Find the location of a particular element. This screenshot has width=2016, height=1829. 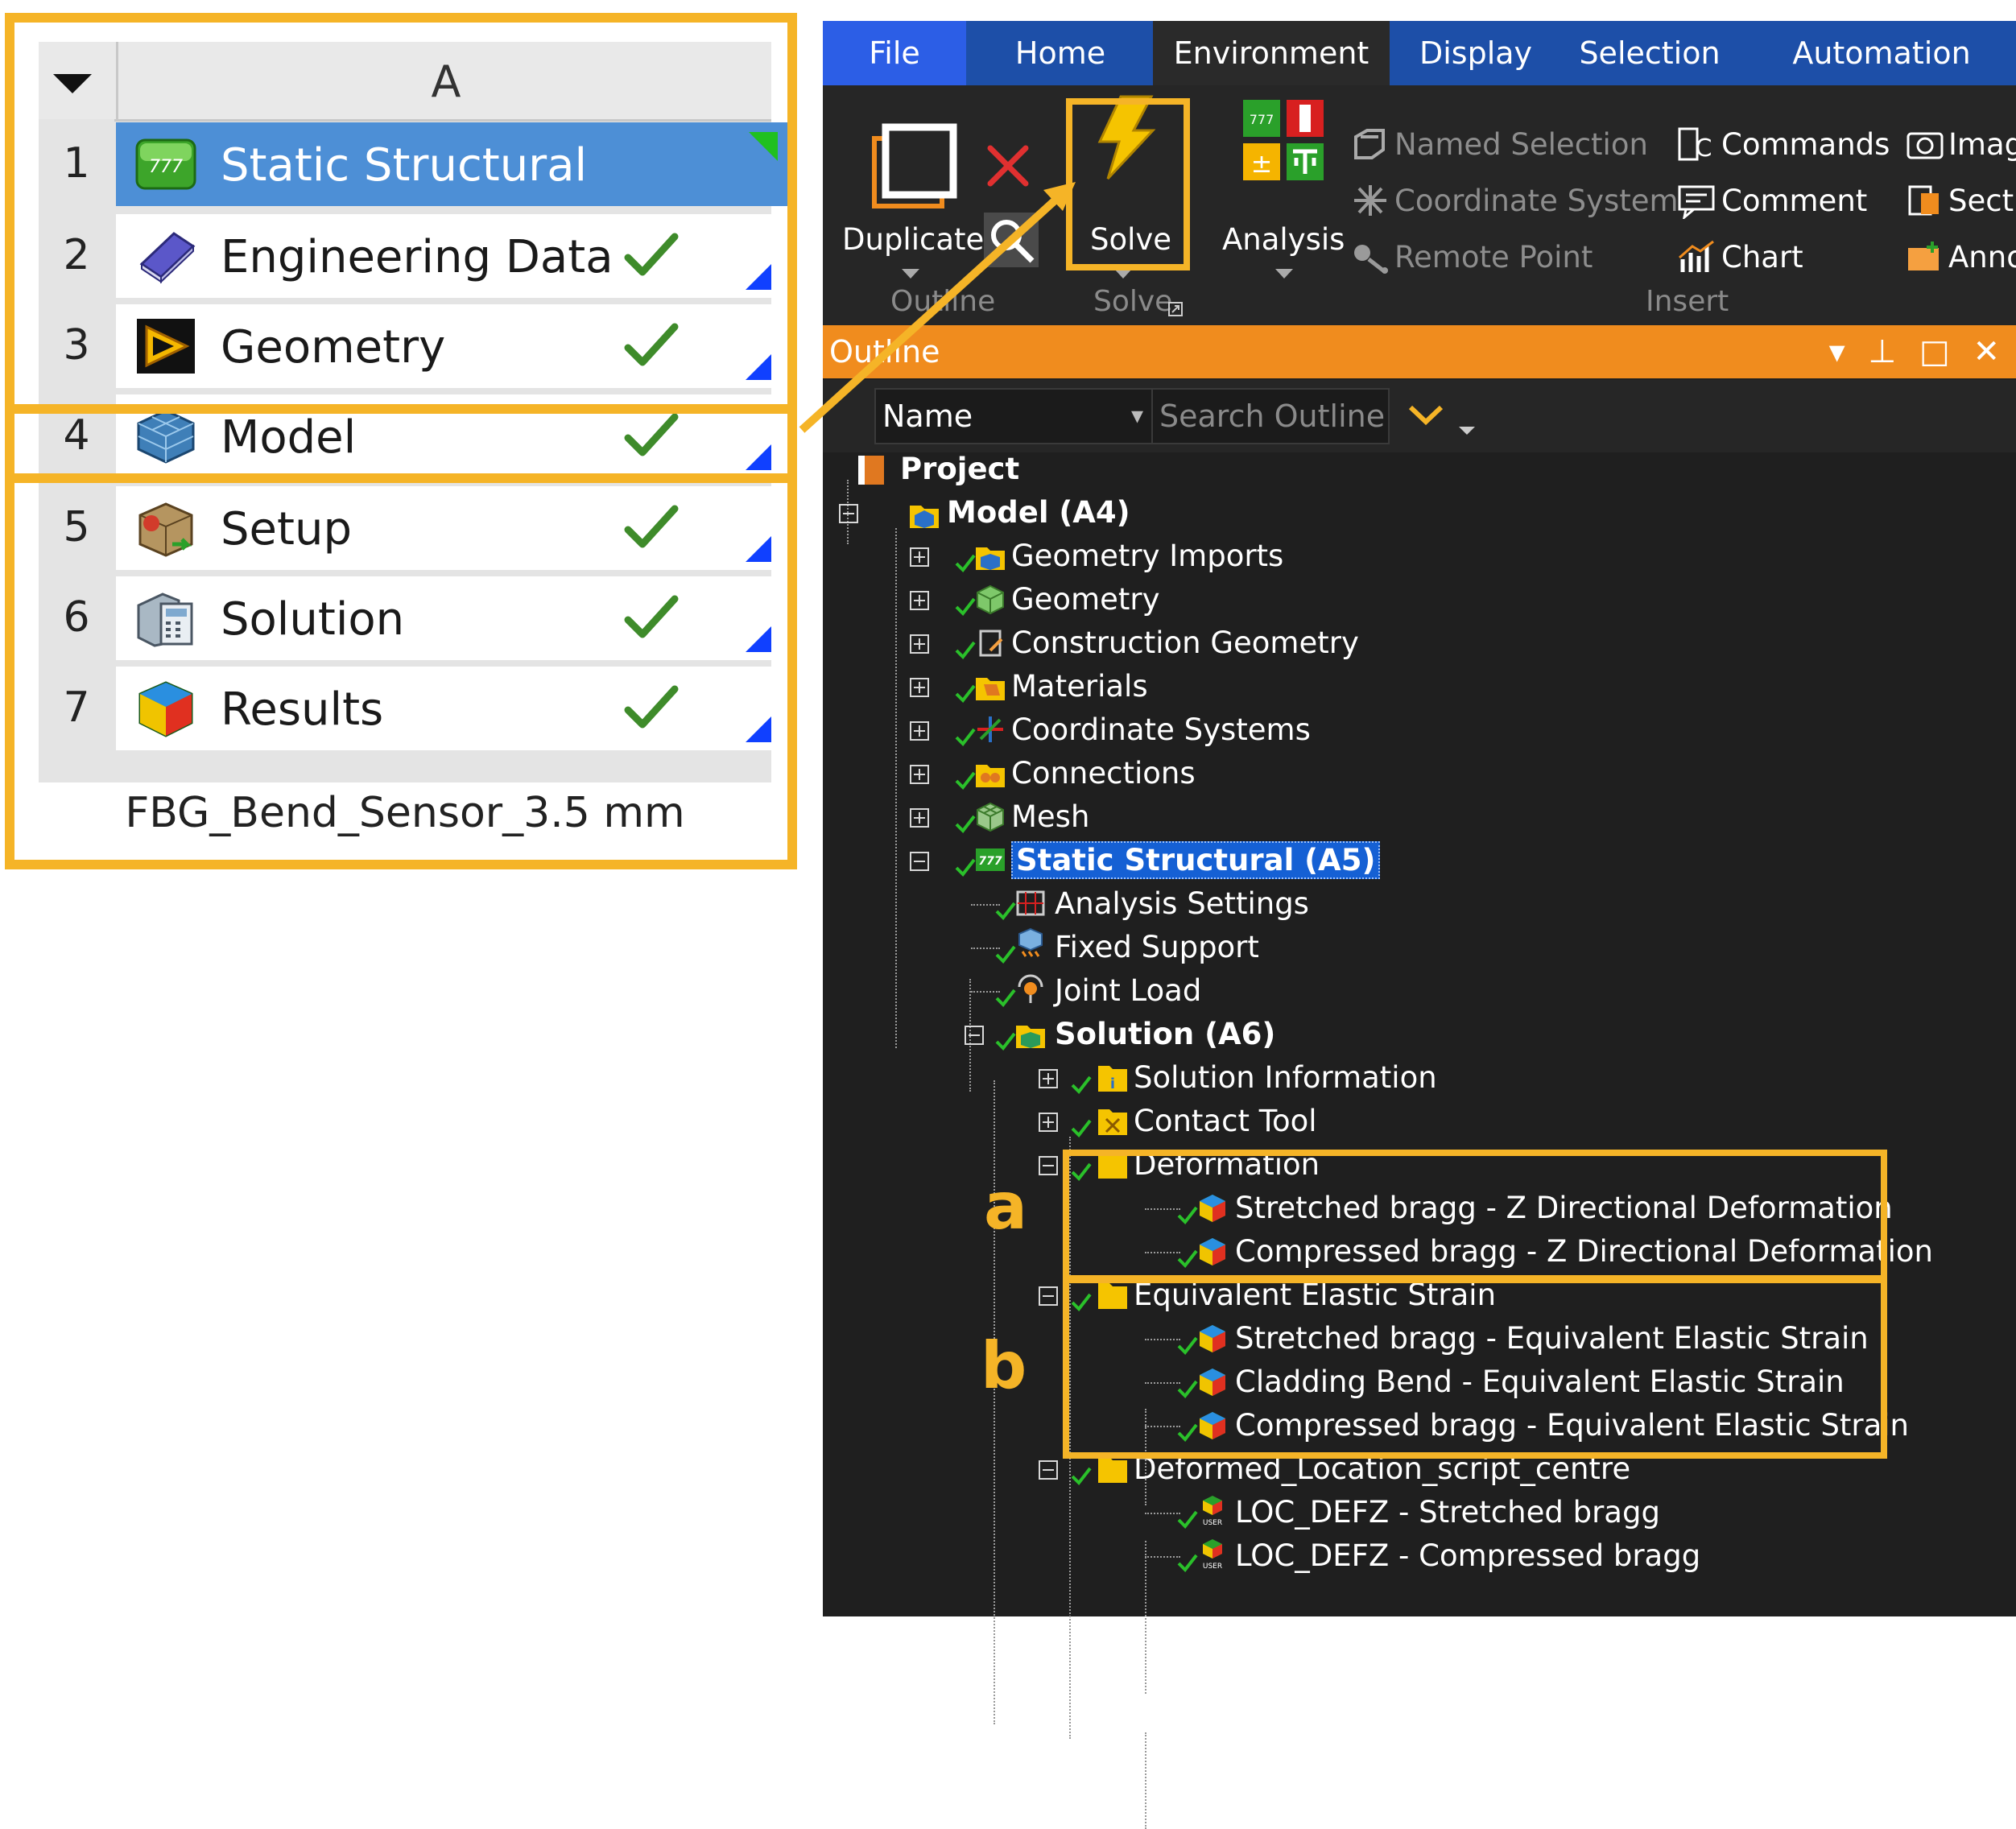

tab-environment: Environment is located at coordinates (1271, 53).